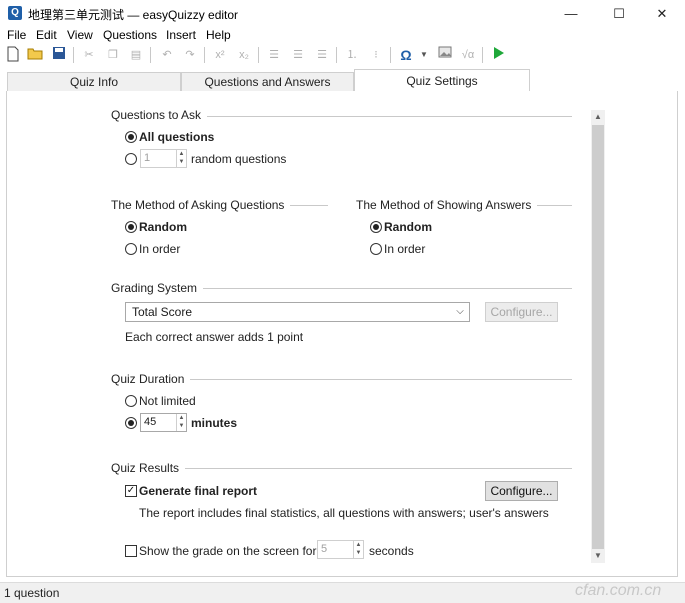  I want to click on symbol-dropdown-icon: ▼, so click(424, 55).